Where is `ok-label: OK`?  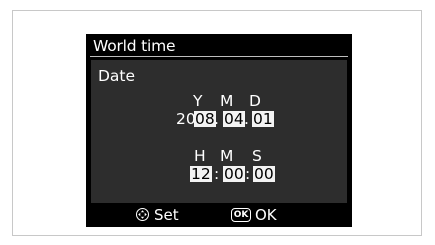 ok-label: OK is located at coordinates (266, 215).